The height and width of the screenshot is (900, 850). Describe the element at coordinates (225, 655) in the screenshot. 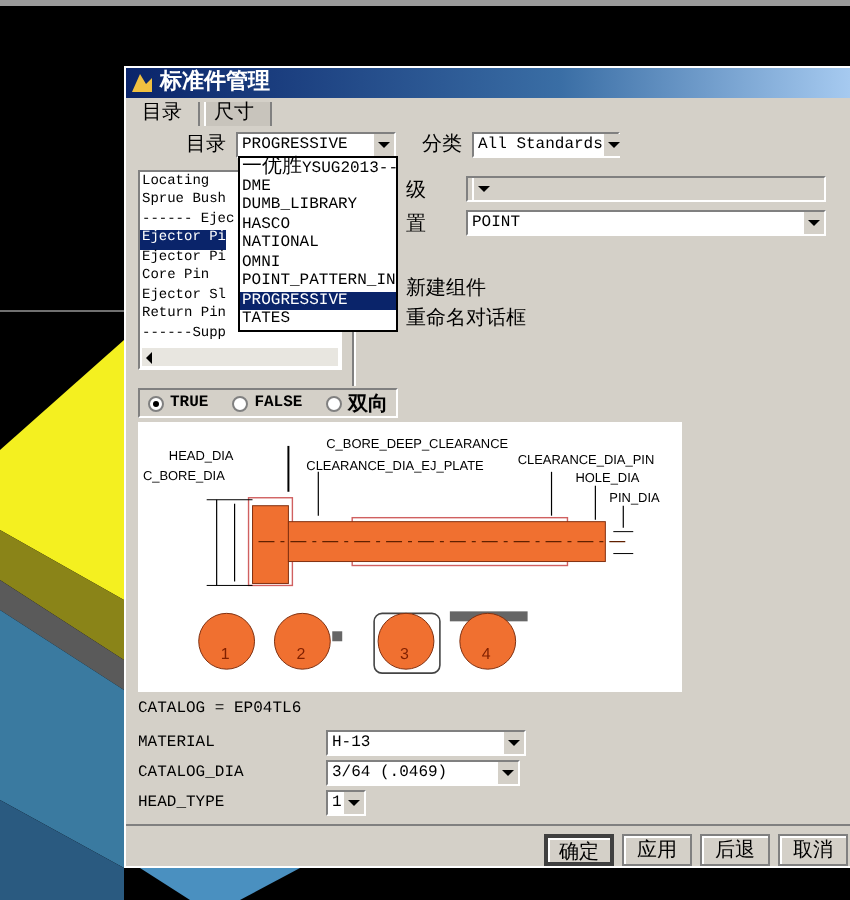

I see `position-number: 1` at that location.